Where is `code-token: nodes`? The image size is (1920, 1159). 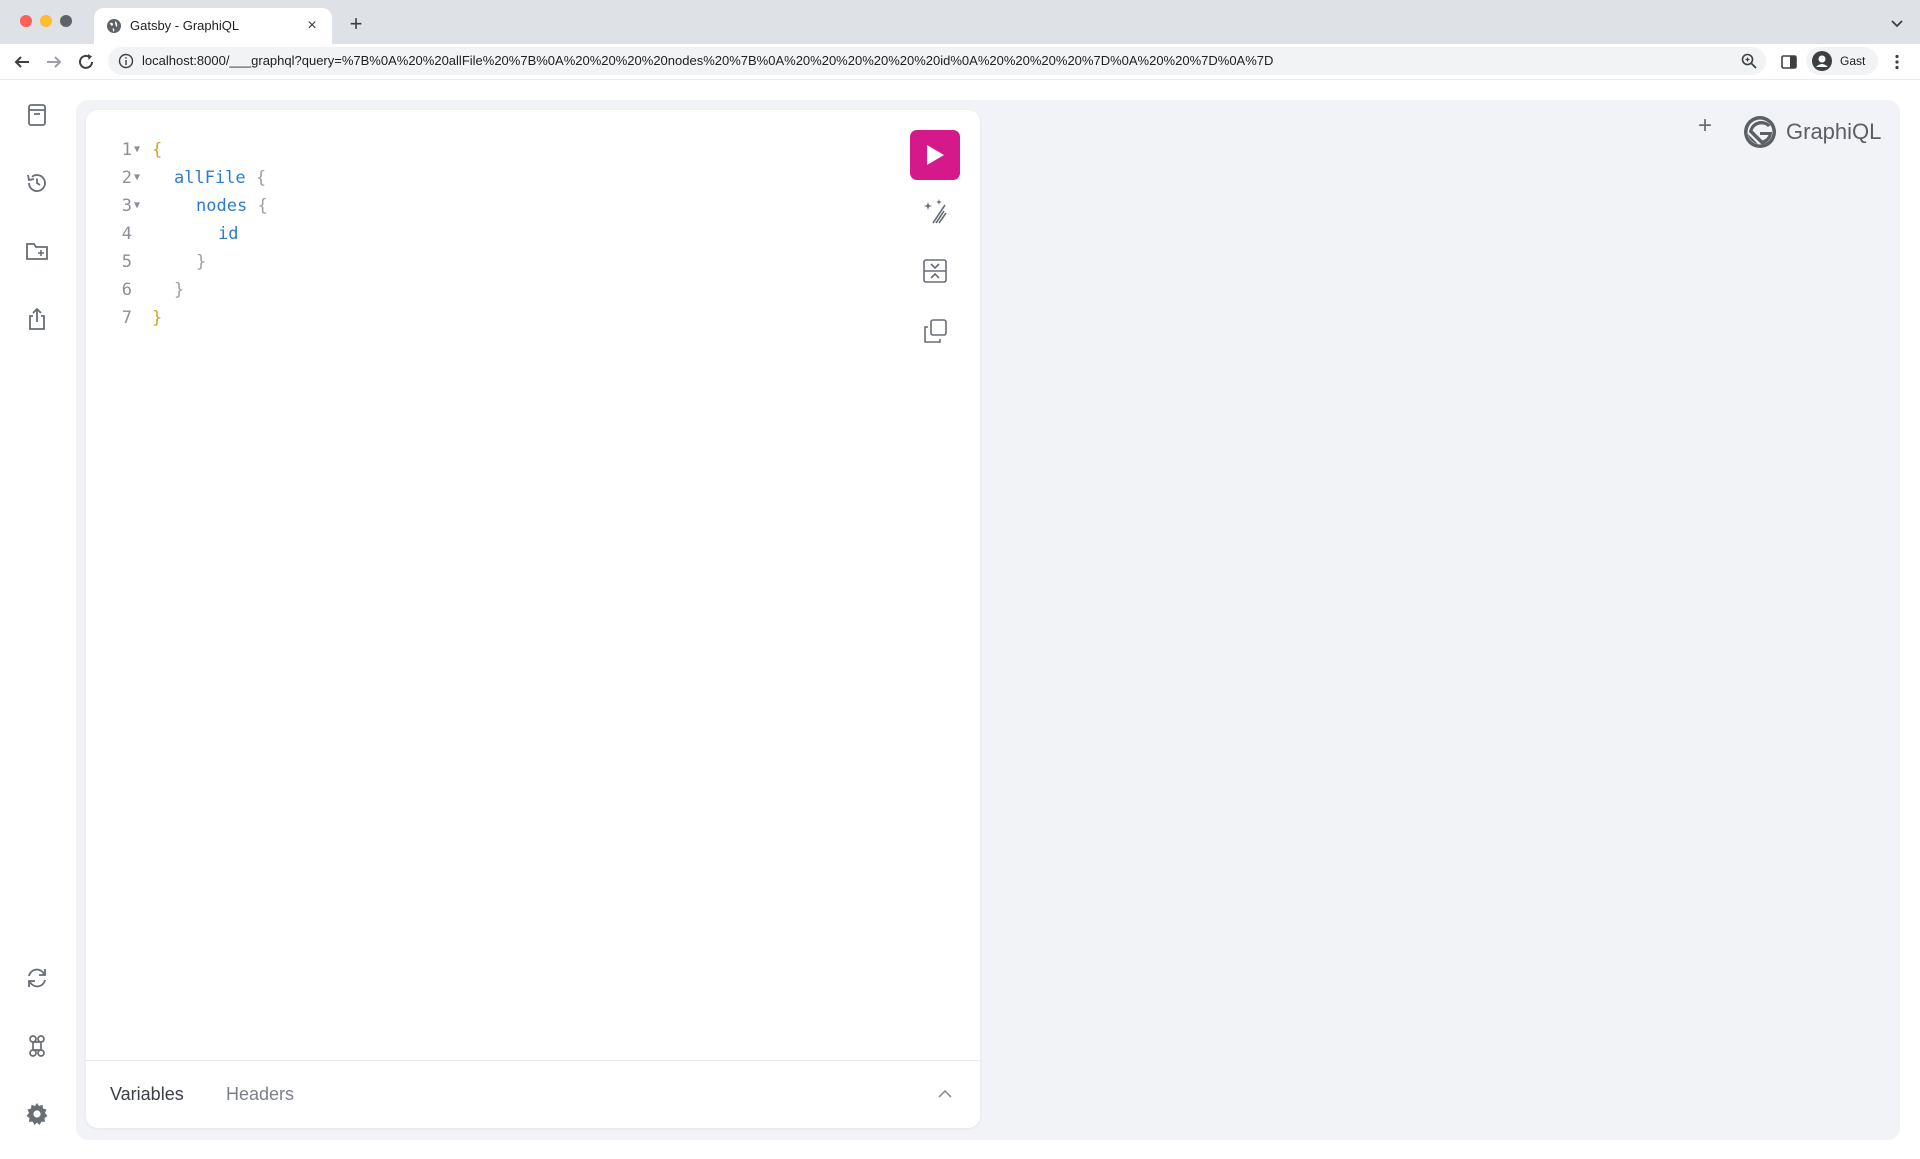 code-token: nodes is located at coordinates (222, 206).